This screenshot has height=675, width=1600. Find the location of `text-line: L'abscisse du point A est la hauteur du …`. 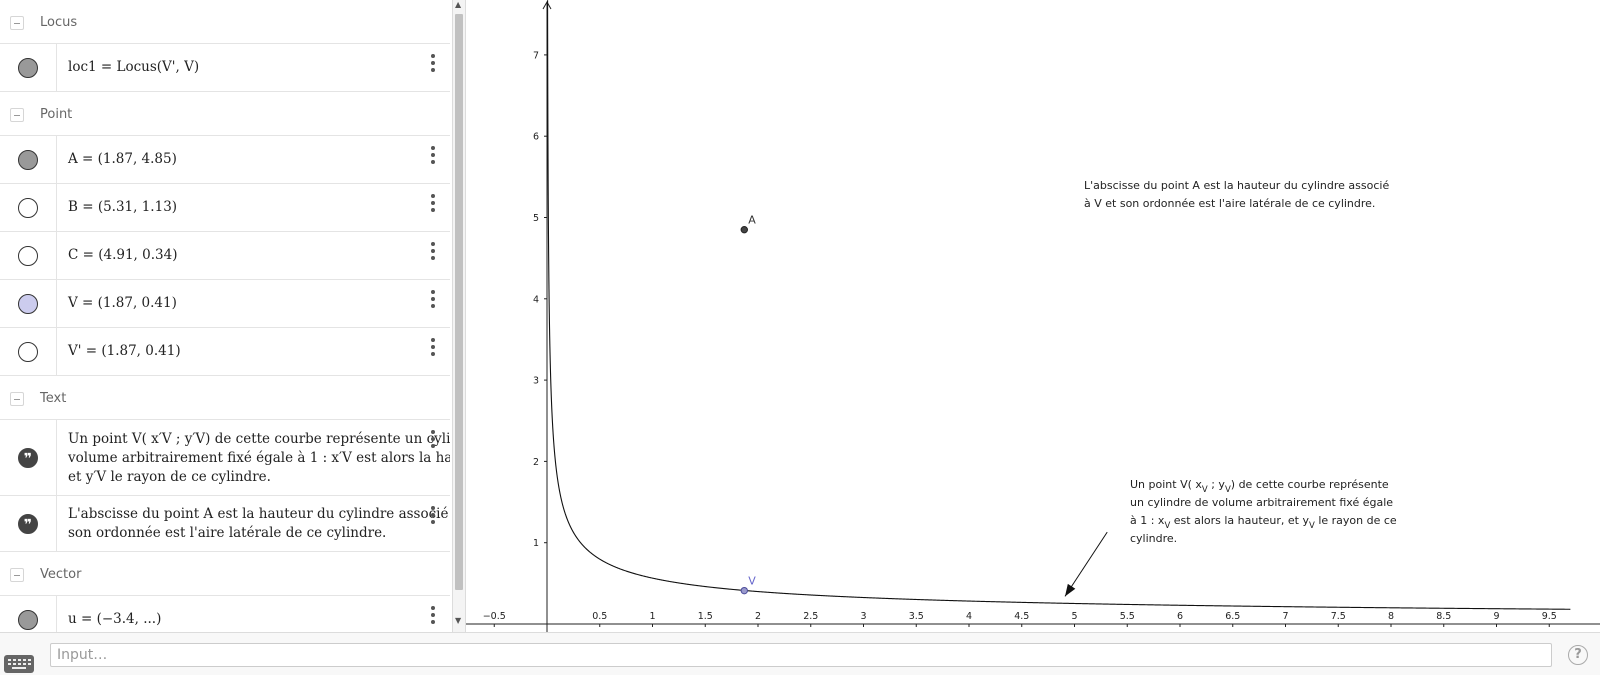

text-line: L'abscisse du point A est la hauteur du … is located at coordinates (259, 514).